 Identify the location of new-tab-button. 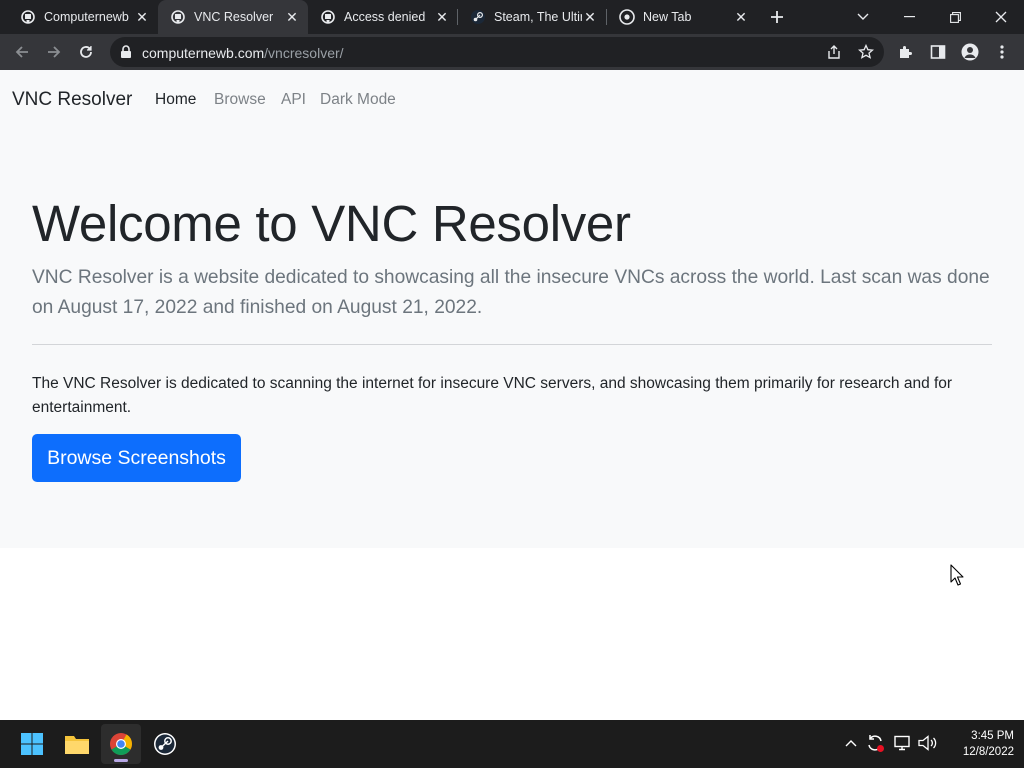
(777, 17).